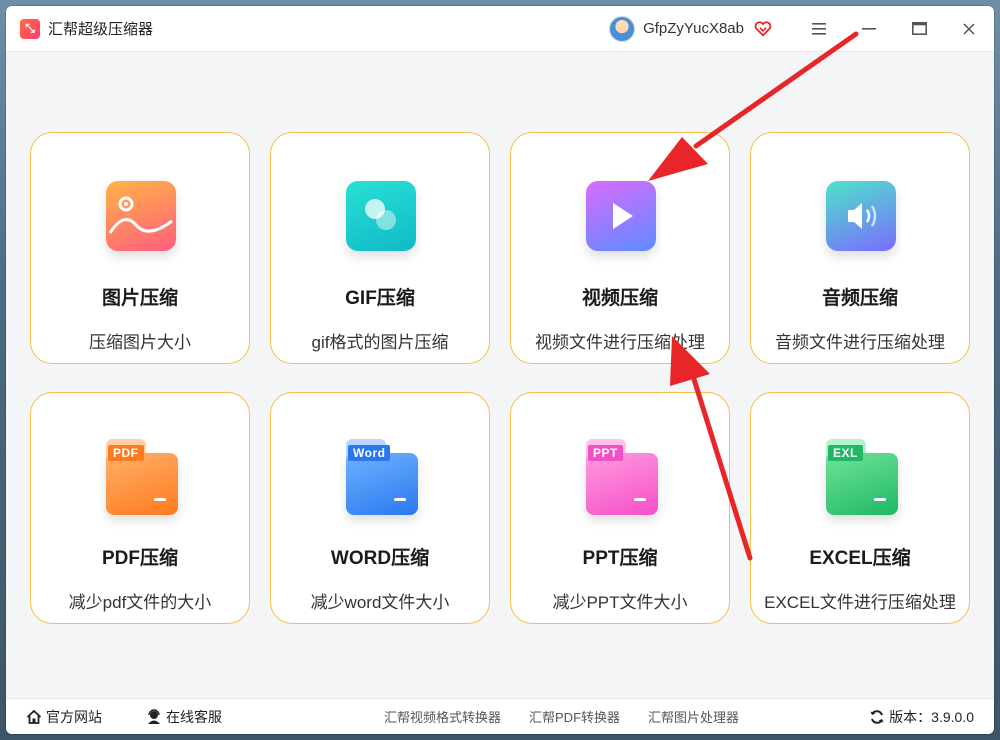  I want to click on app-logo-icon: ⤡, so click(30, 28).